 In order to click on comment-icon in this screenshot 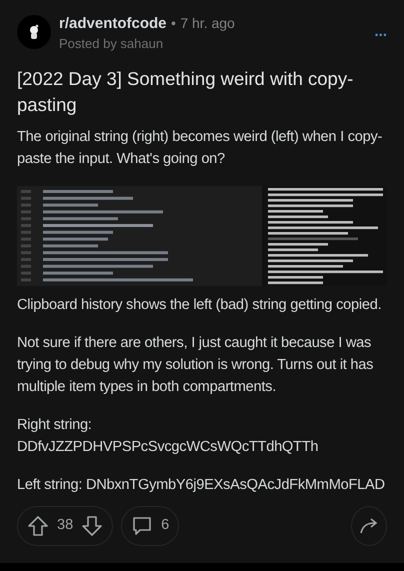, I will do `click(142, 526)`.